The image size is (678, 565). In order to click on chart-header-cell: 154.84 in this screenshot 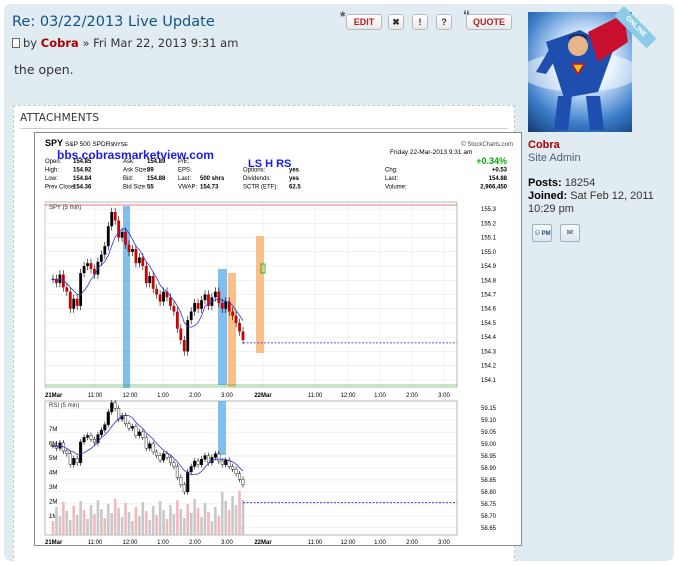, I will do `click(82, 179)`.